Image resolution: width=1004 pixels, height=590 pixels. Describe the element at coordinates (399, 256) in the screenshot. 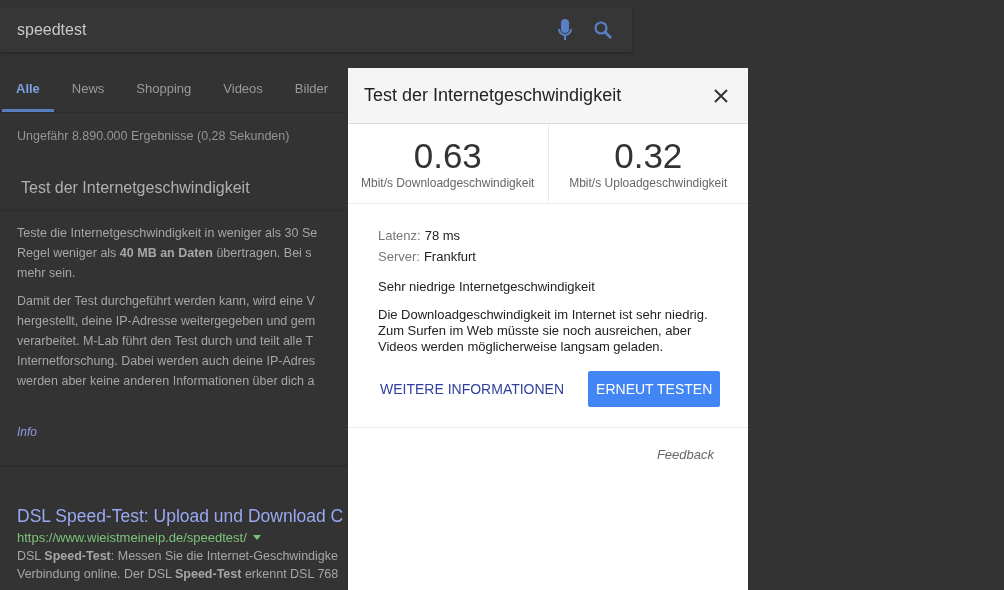

I see `detail-label: Server:` at that location.